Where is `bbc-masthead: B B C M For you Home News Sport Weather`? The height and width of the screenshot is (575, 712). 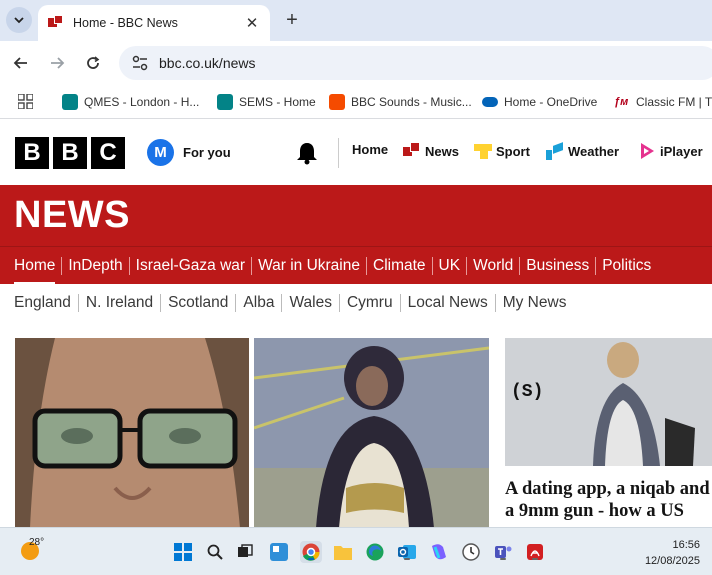 bbc-masthead: B B C M For you Home News Sport Weather is located at coordinates (356, 152).